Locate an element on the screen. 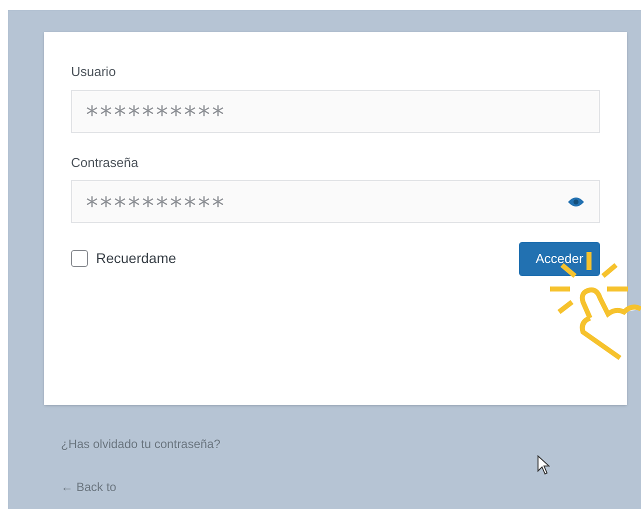 This screenshot has height=509, width=641. field-label: Contraseña is located at coordinates (104, 163).